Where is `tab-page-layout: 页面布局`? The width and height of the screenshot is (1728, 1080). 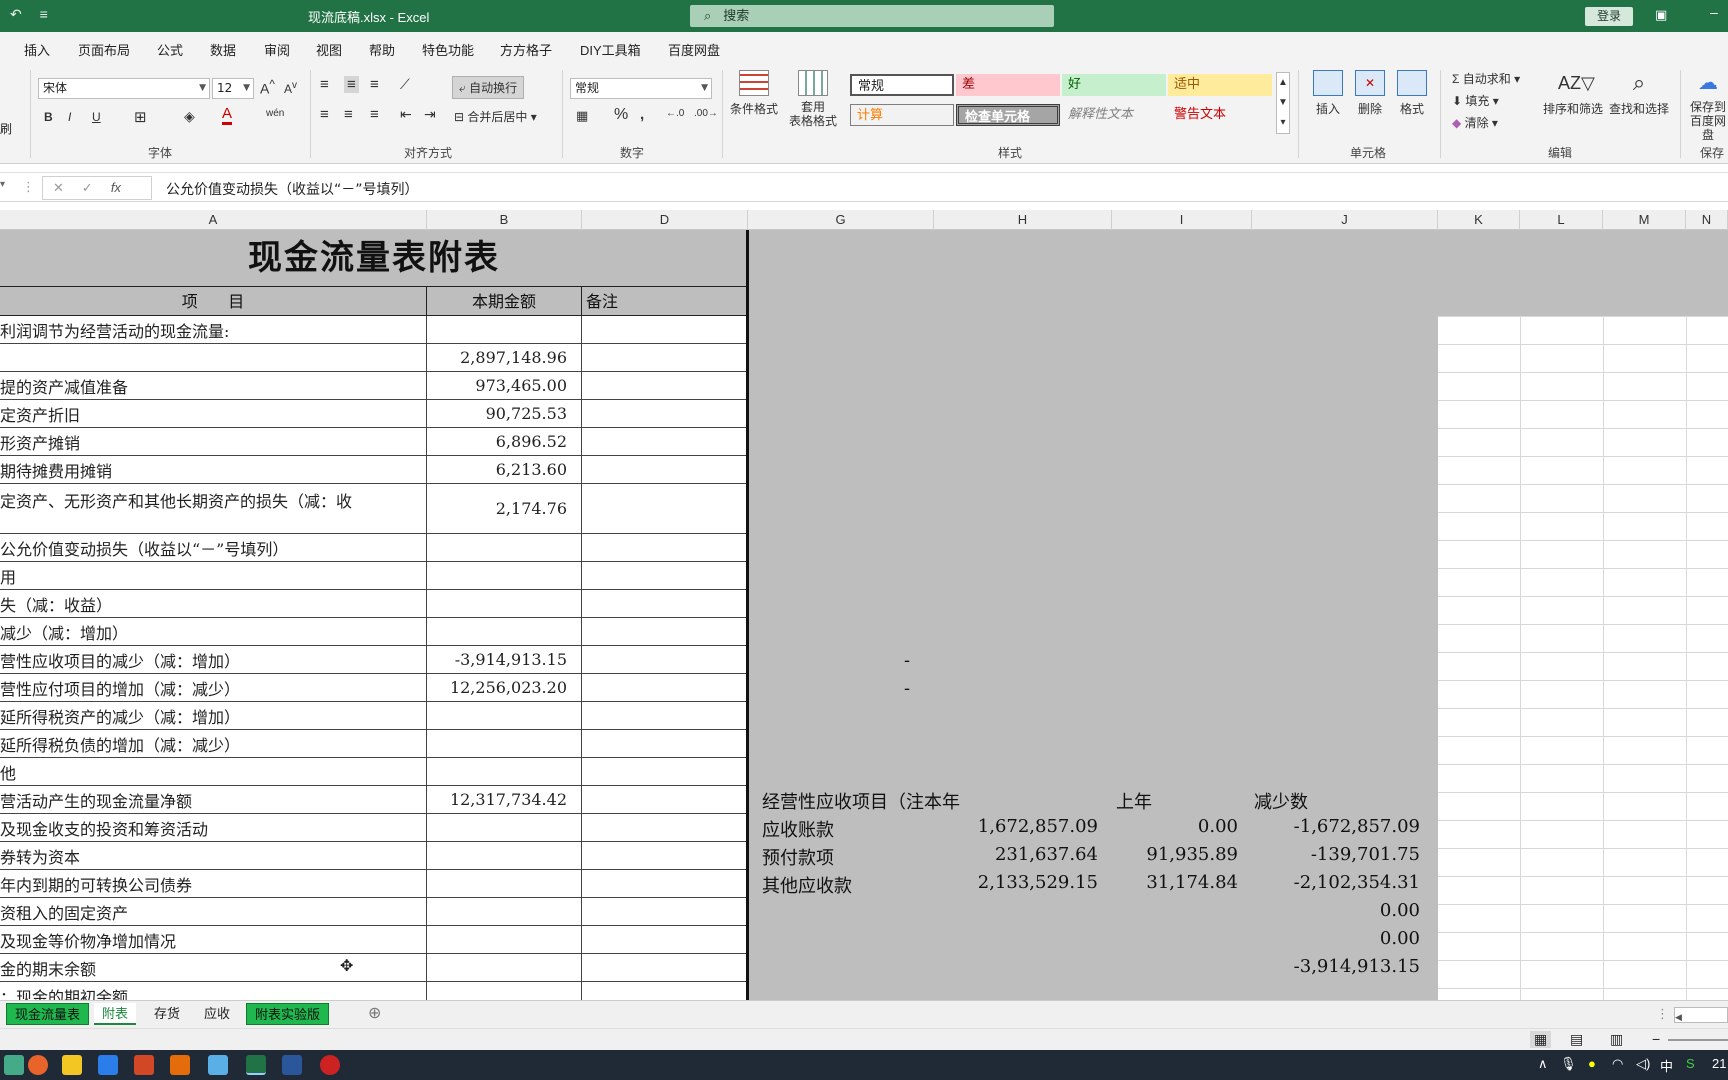
tab-page-layout: 页面布局 is located at coordinates (104, 49).